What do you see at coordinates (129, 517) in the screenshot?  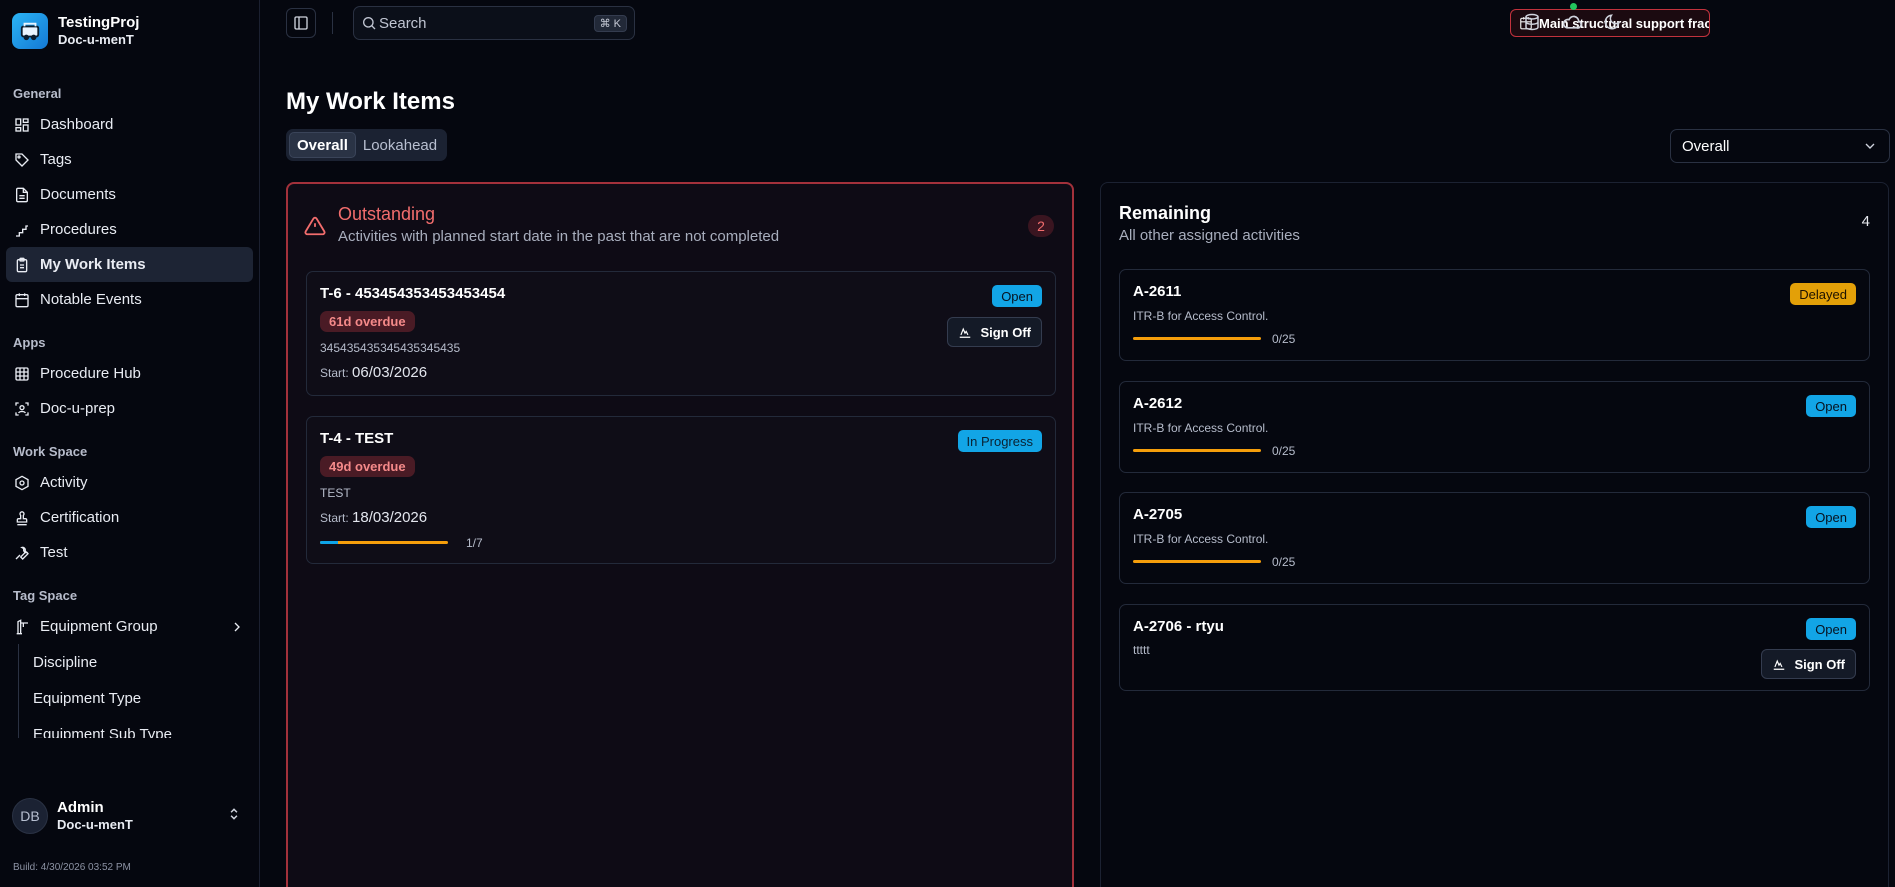 I see `sidebar-item-certification: Certification` at bounding box center [129, 517].